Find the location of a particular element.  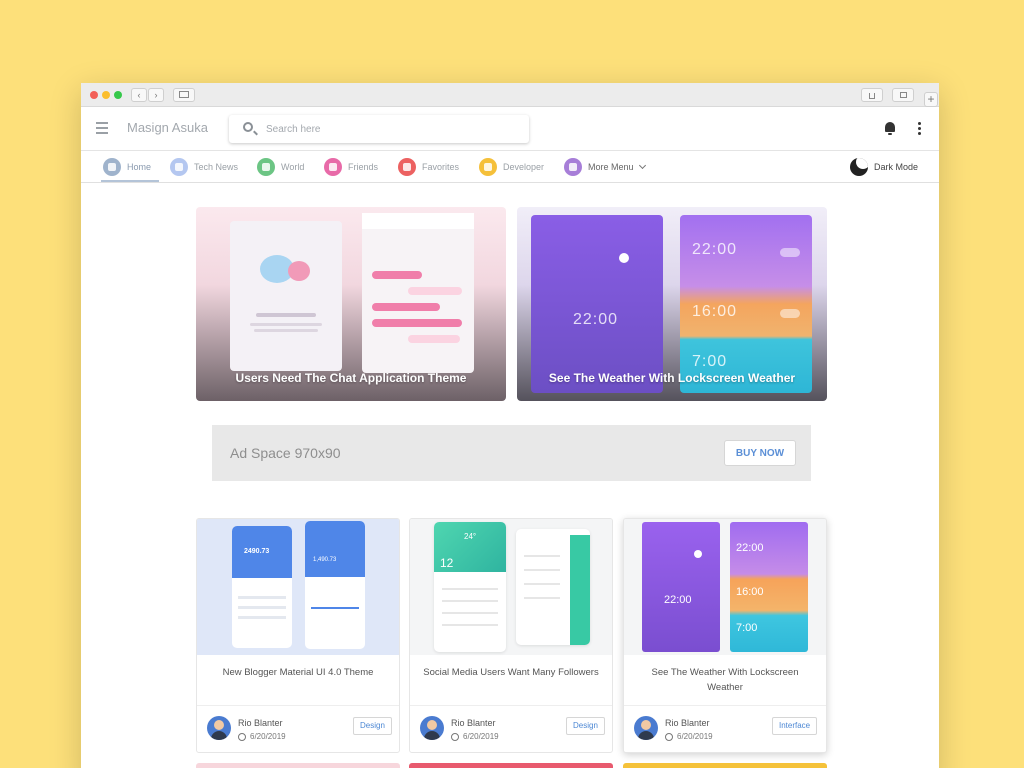

share-button is located at coordinates (872, 95).